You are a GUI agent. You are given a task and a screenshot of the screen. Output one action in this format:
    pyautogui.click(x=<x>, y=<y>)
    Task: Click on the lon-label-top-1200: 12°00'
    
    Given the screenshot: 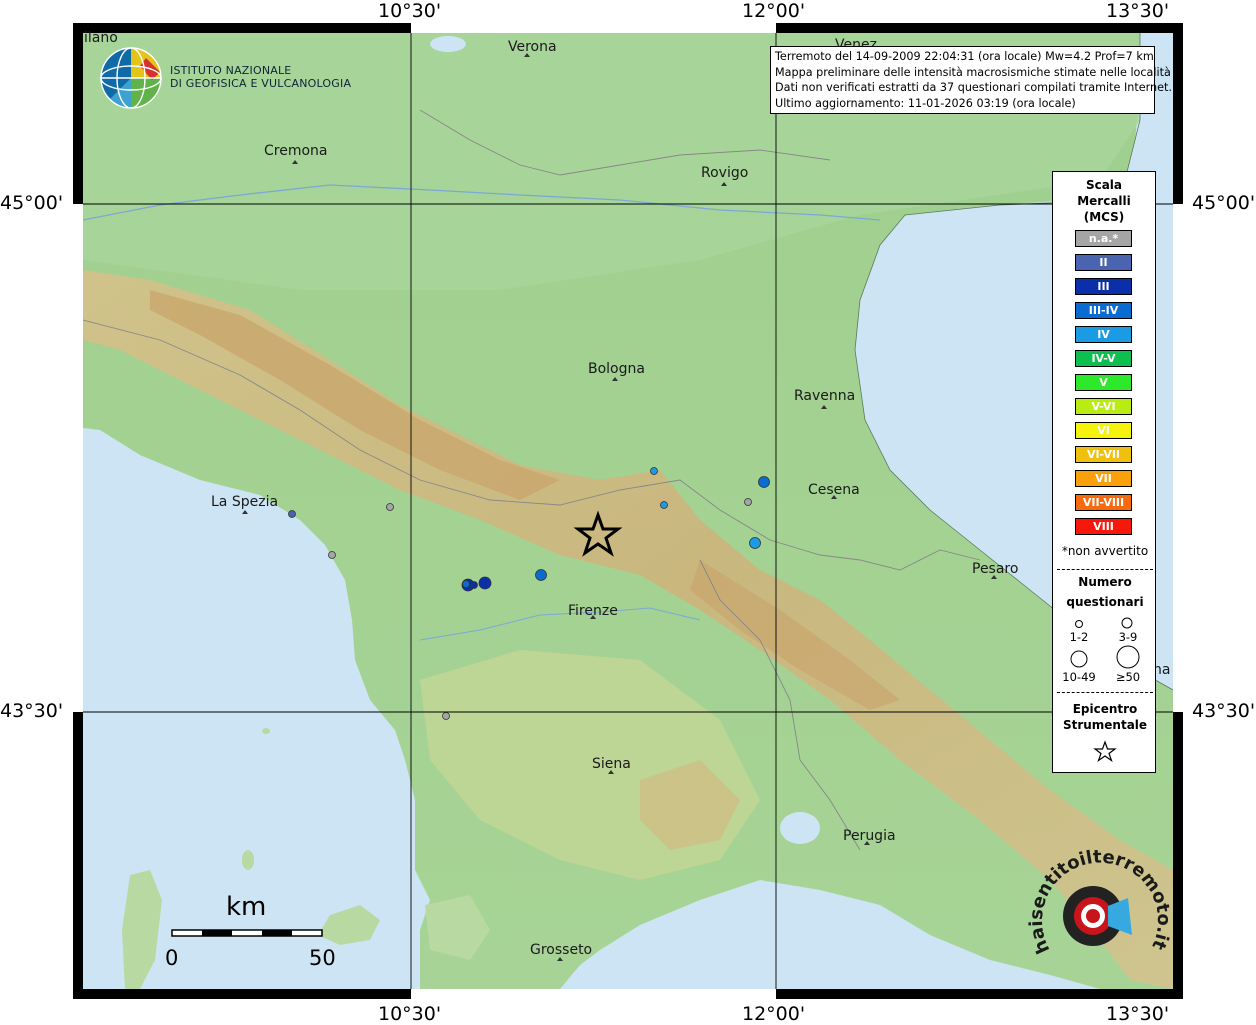 What is the action you would take?
    pyautogui.click(x=774, y=11)
    